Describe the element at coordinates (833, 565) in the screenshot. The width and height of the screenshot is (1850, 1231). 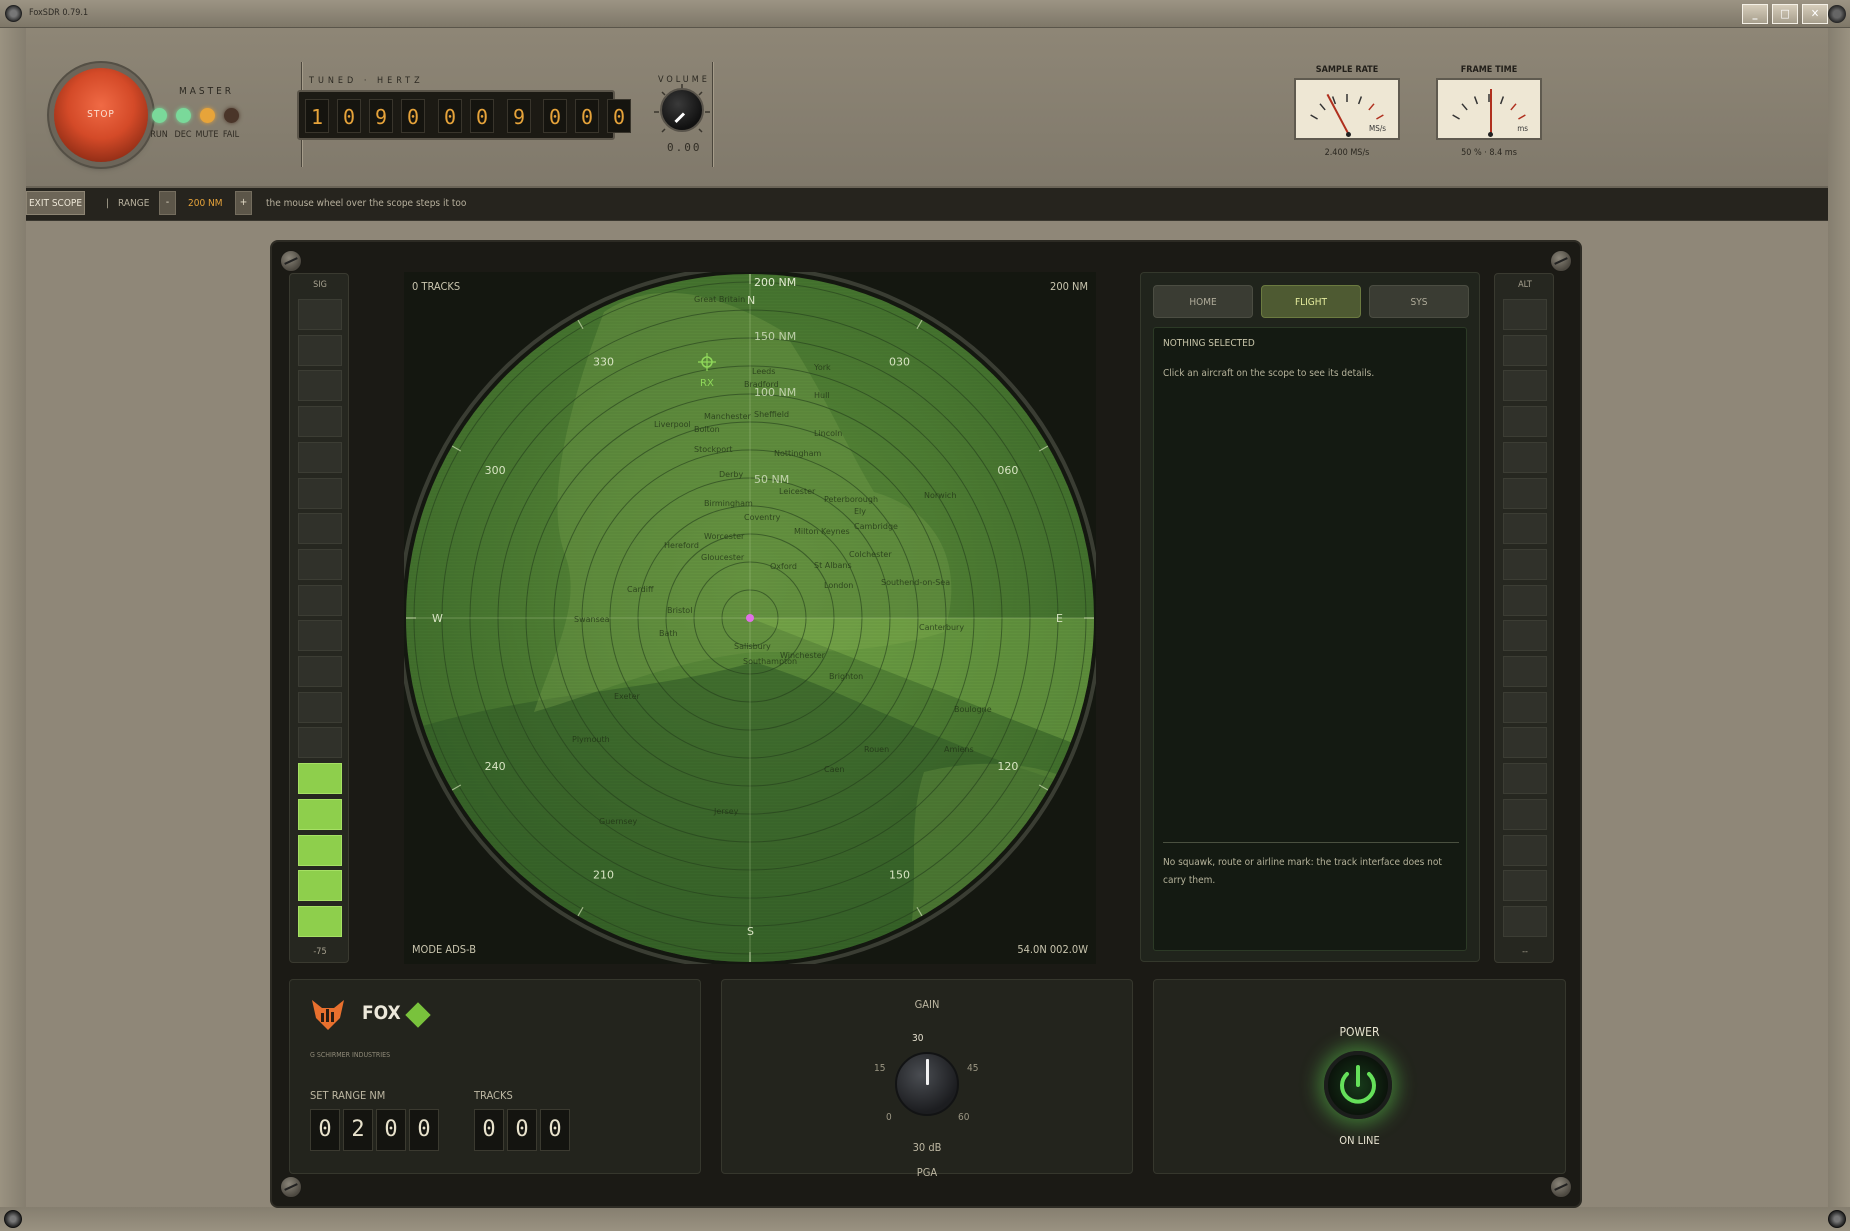
I see `map-place-label: St Albans` at that location.